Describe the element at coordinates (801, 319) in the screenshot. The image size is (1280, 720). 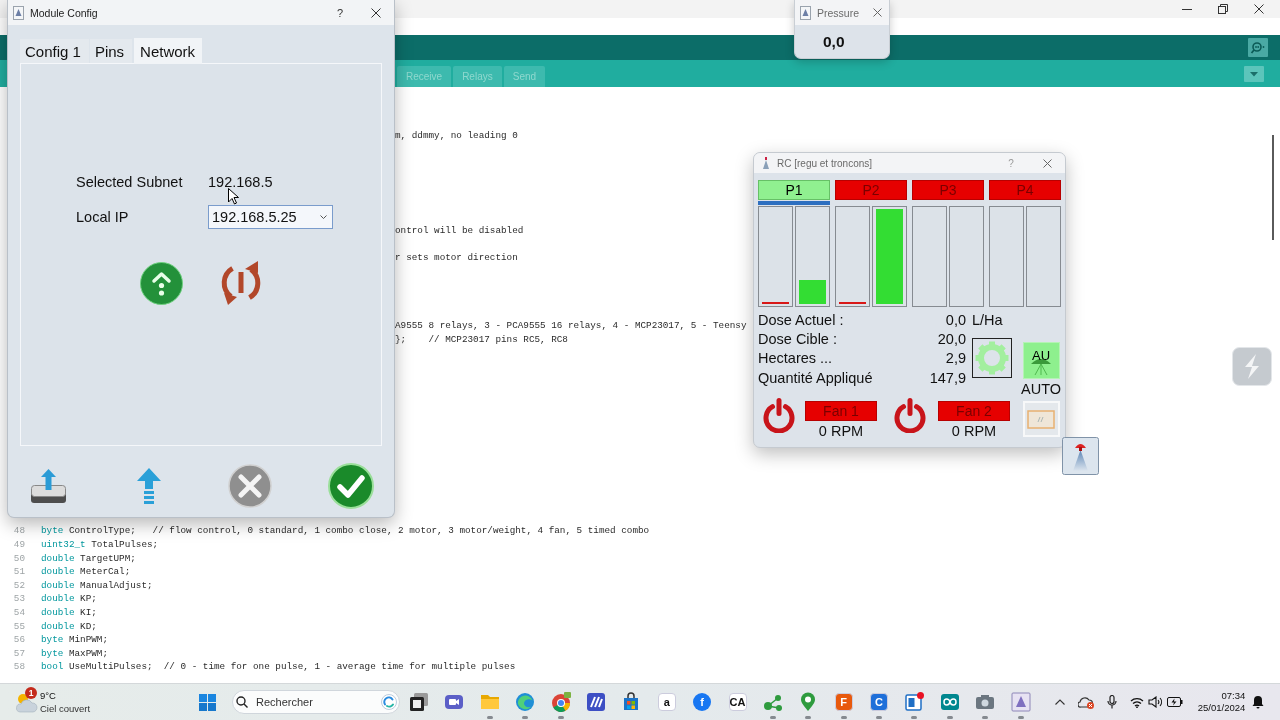
I see `reading-label: Dose Actuel :` at that location.